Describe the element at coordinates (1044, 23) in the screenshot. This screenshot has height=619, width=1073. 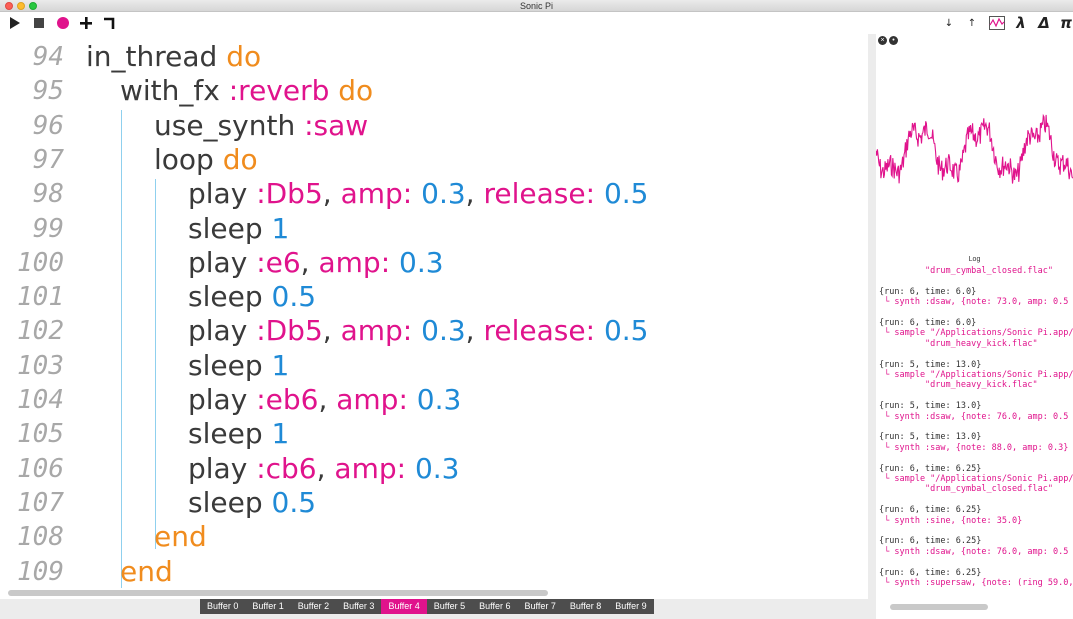
I see `delta-icon: Δ` at that location.